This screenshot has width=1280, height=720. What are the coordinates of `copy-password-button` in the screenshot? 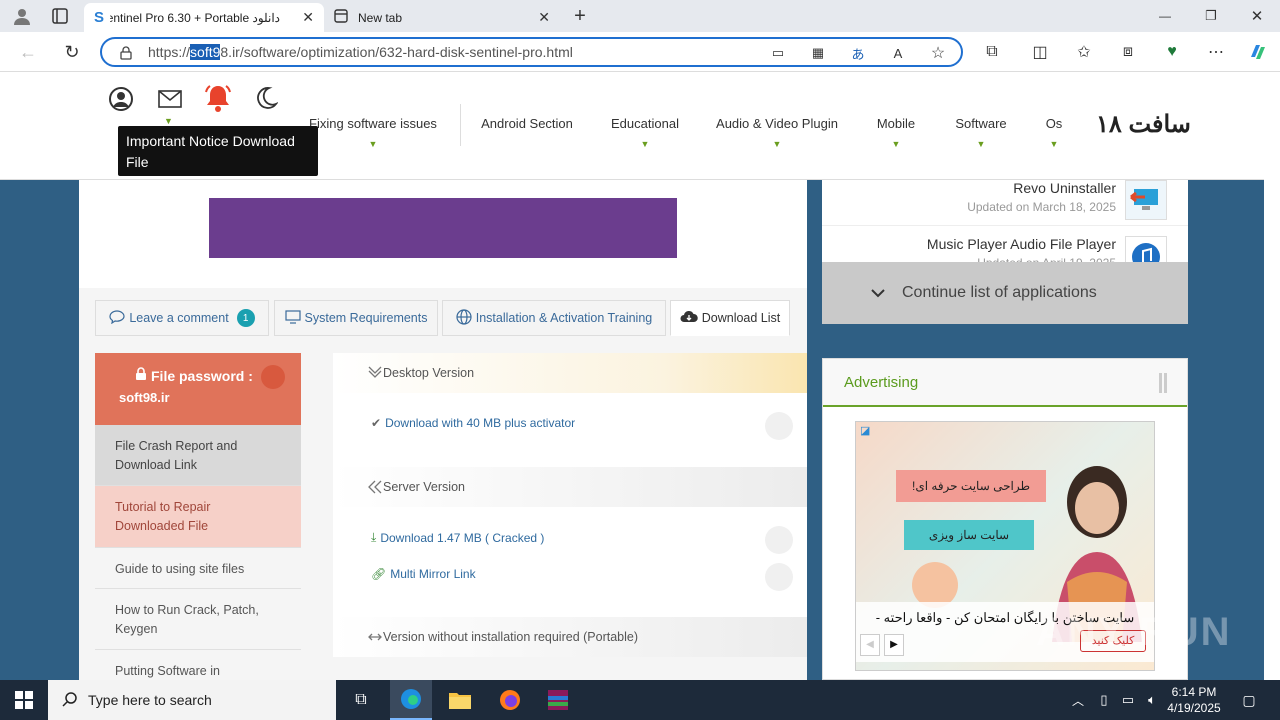 It's located at (273, 377).